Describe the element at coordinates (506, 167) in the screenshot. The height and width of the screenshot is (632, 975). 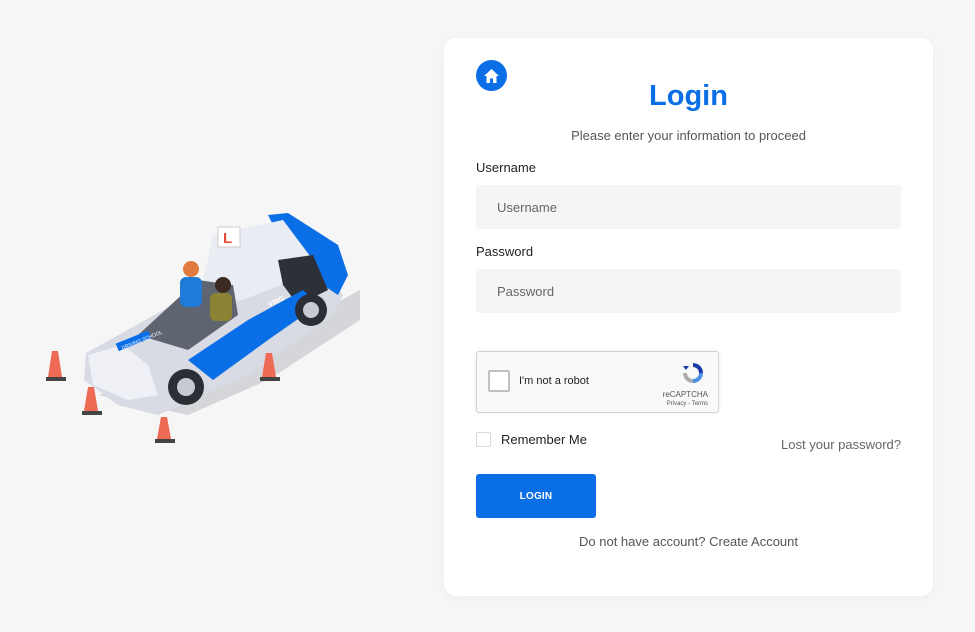
I see `username-label: Username` at that location.